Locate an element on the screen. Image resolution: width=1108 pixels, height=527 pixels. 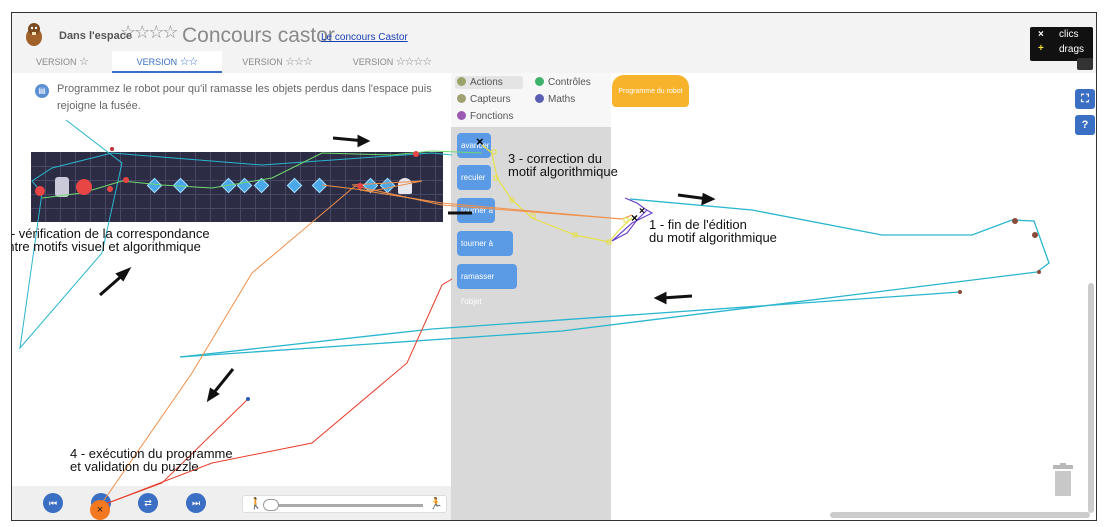
slow-walk-icon: 🚶 is located at coordinates (256, 504).